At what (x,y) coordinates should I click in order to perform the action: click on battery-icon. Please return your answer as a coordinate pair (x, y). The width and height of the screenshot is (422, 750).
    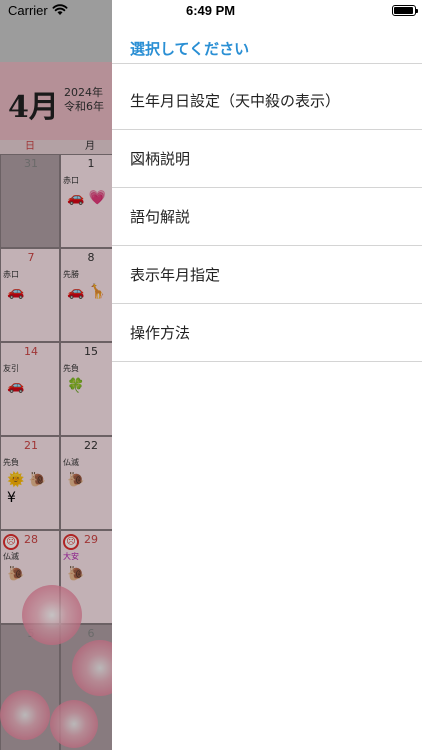
    Looking at the image, I should click on (405, 10).